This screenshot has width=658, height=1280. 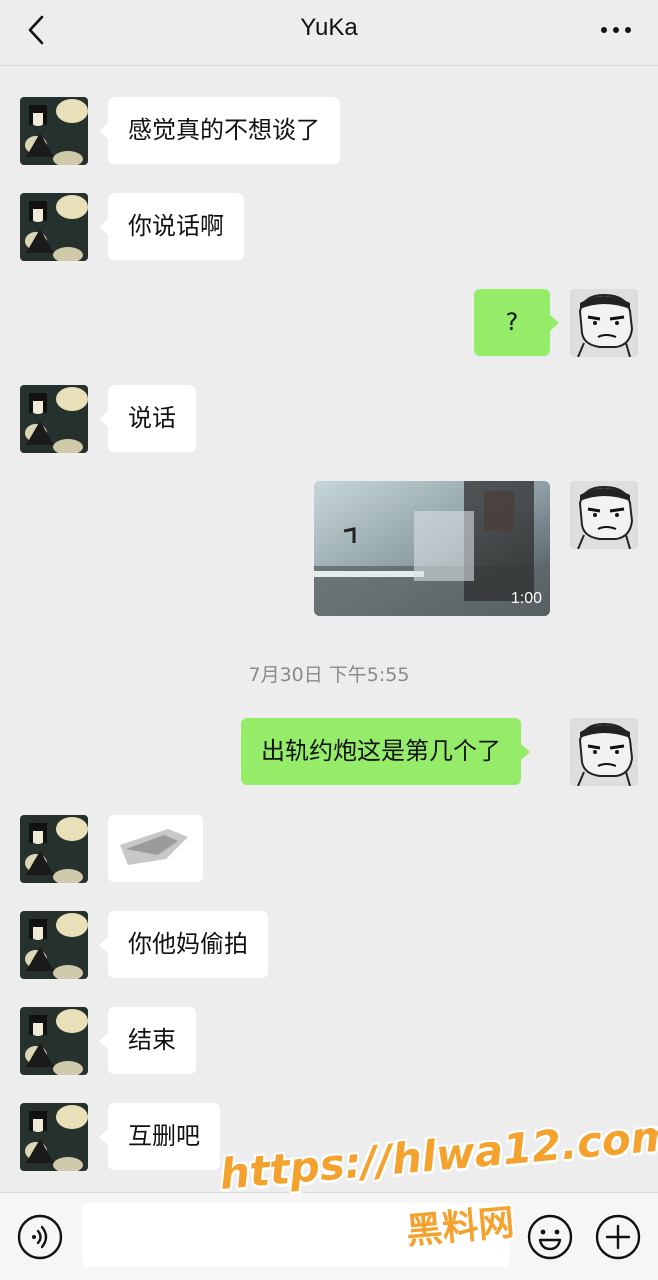 I want to click on message-bubble: 你他妈偷拍, so click(x=183, y=944).